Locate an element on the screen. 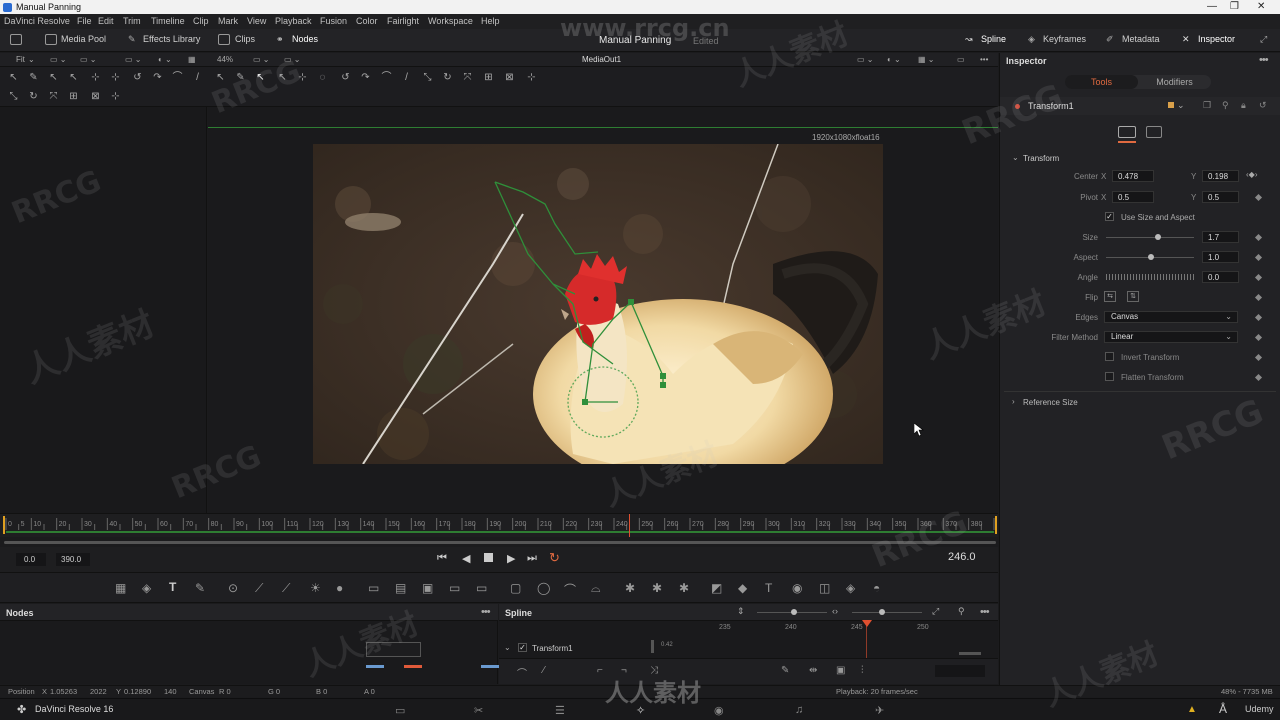  tab-tools: Tools is located at coordinates (1101, 82).